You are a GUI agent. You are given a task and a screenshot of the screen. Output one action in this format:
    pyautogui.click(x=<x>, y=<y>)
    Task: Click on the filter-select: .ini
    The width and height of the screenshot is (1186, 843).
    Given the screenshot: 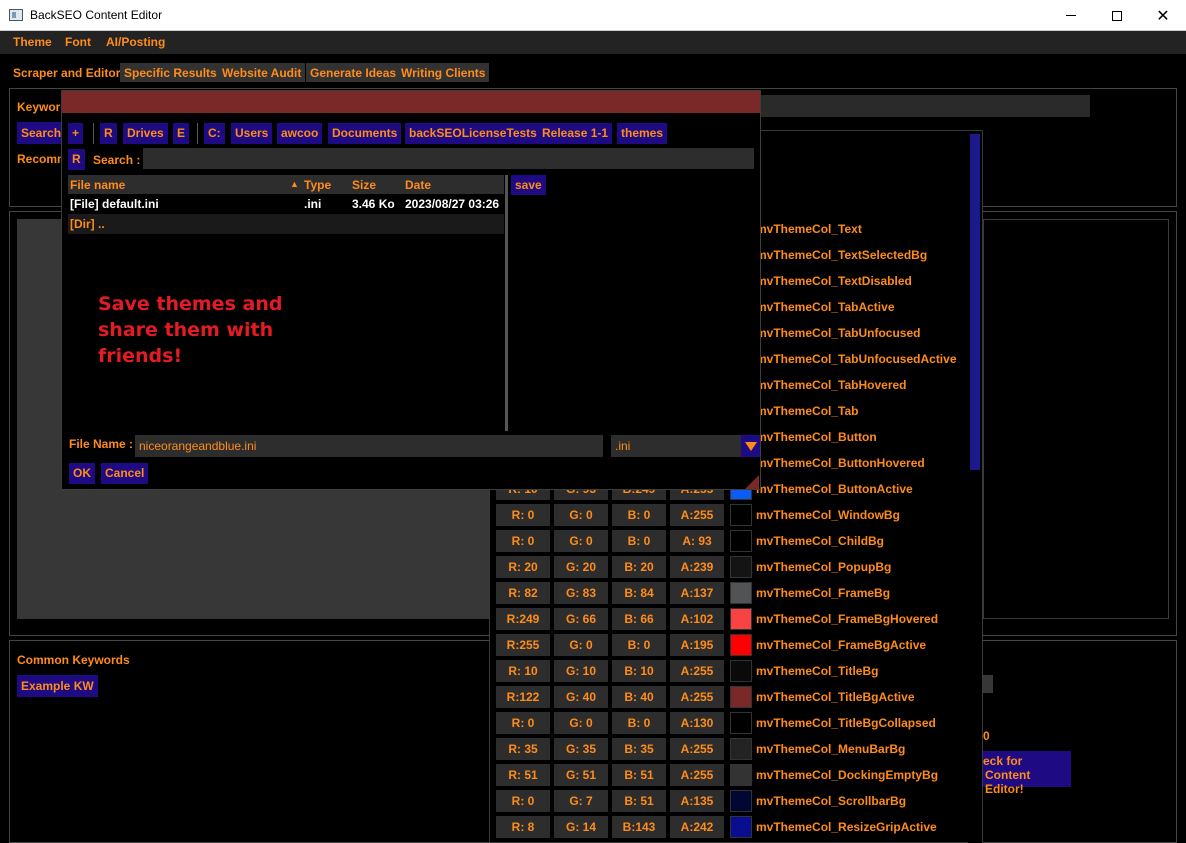 What is the action you would take?
    pyautogui.click(x=676, y=446)
    